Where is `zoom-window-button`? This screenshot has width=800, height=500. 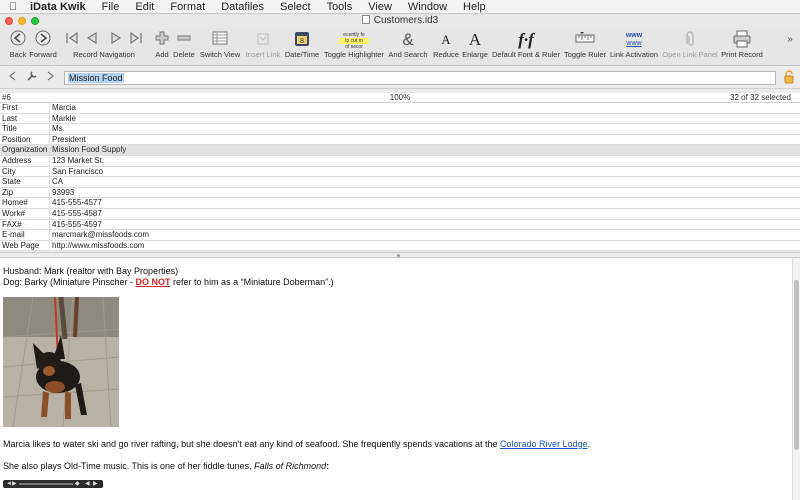 zoom-window-button is located at coordinates (35, 21).